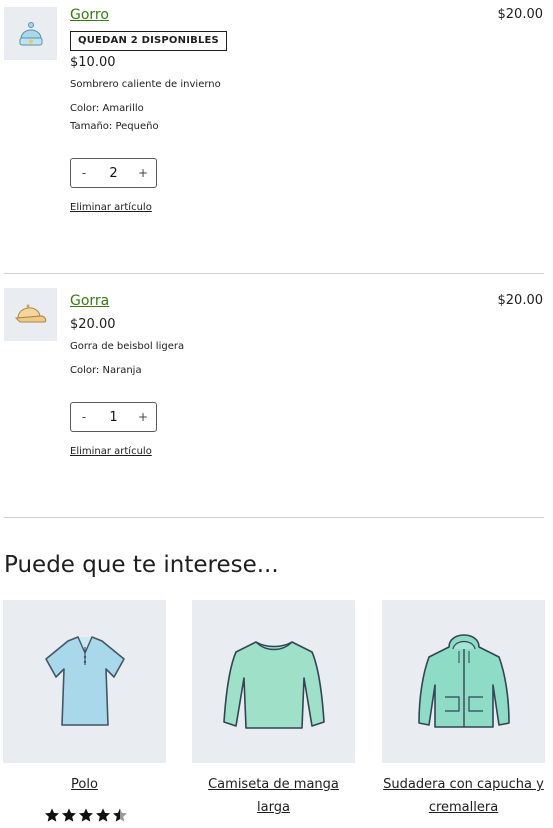  I want to click on attribute-color: Color: Amarillo, so click(107, 108).